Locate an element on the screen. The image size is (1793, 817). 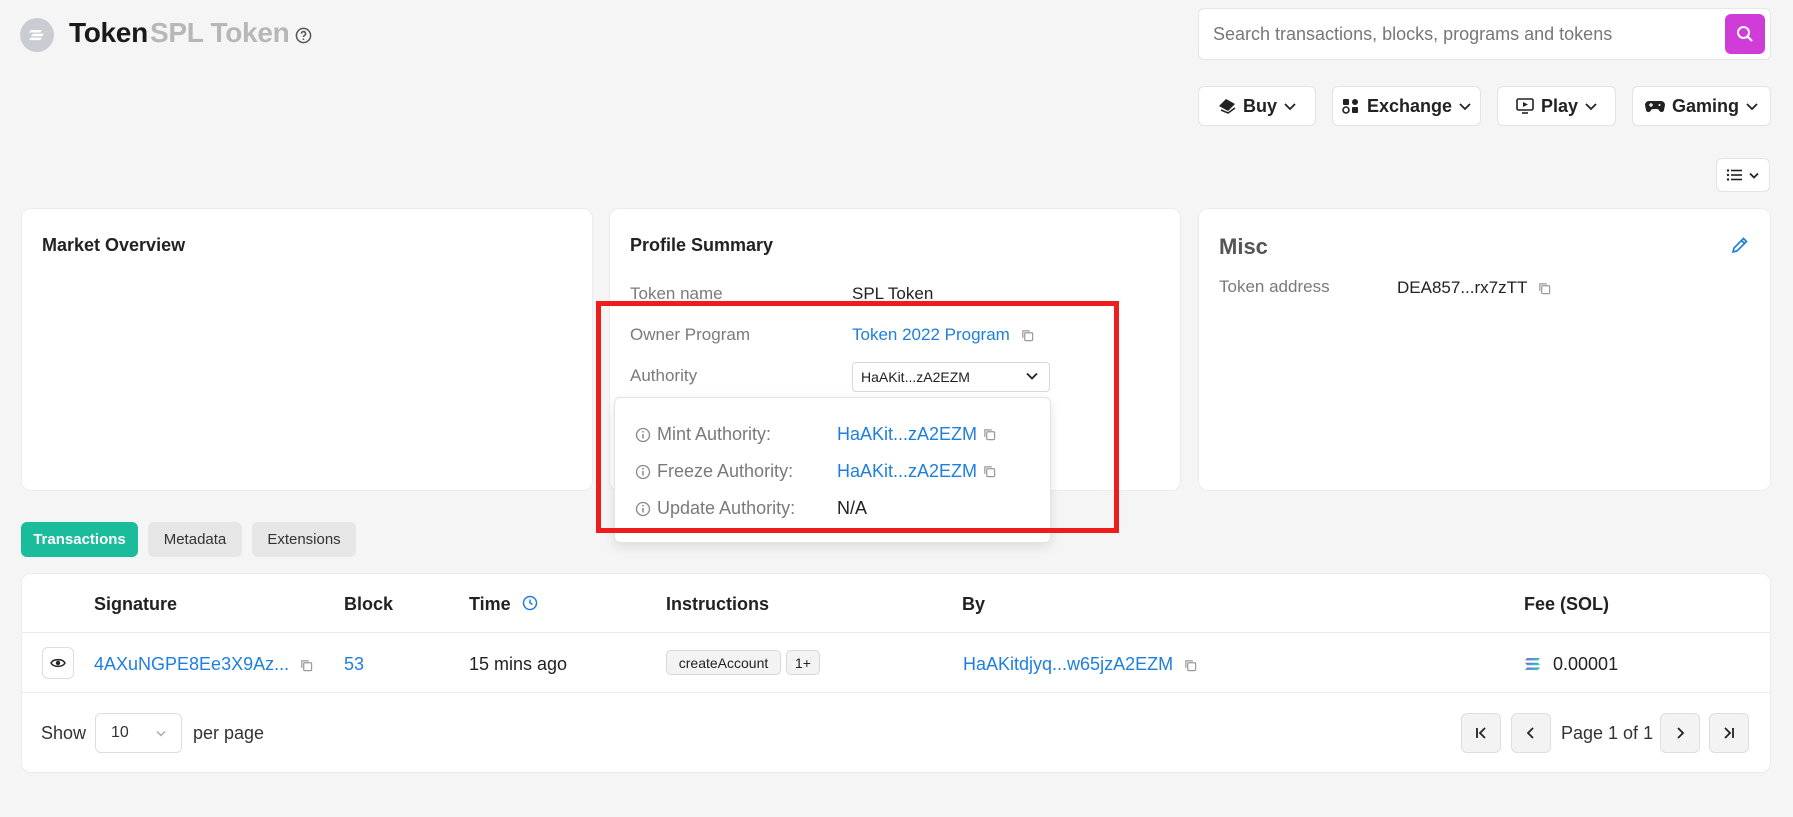
page-title: Token is located at coordinates (108, 32).